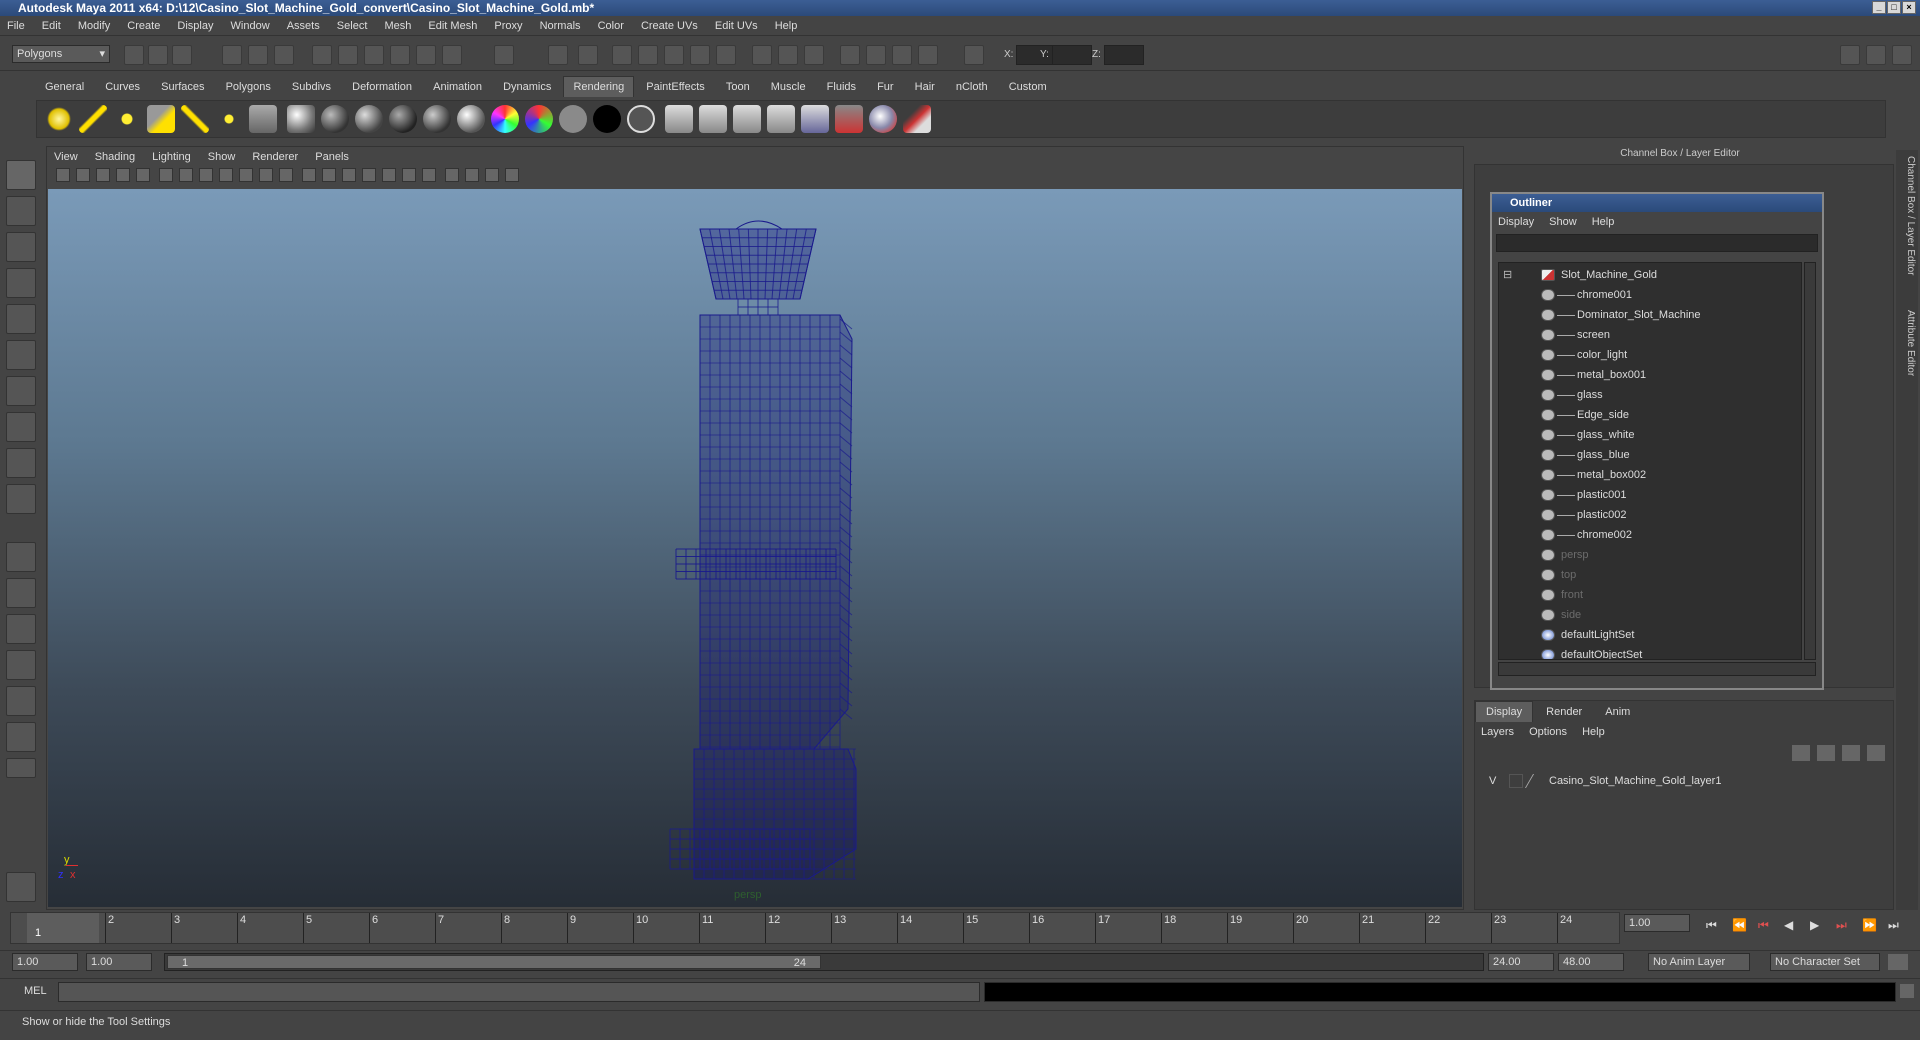 Image resolution: width=1920 pixels, height=1040 pixels. Describe the element at coordinates (284, 55) in the screenshot. I see `select-component-icon` at that location.